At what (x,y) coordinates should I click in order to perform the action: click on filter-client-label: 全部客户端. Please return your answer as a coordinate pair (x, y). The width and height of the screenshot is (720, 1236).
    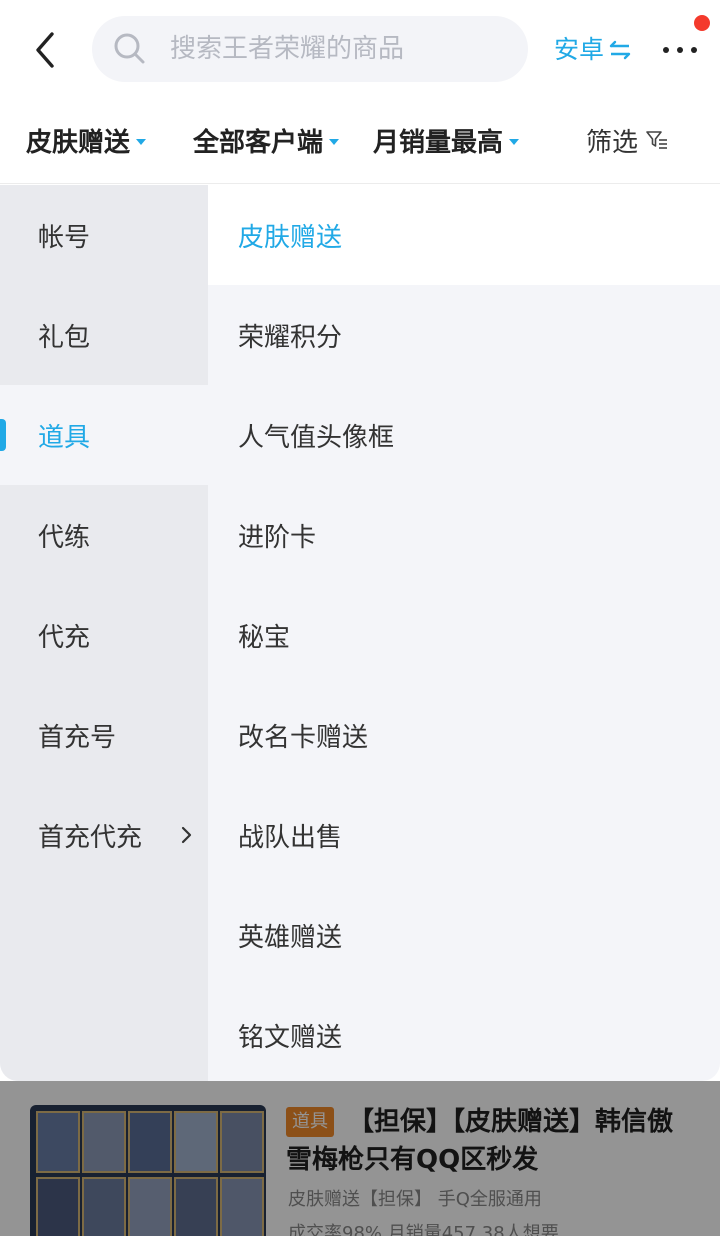
    Looking at the image, I should click on (258, 142).